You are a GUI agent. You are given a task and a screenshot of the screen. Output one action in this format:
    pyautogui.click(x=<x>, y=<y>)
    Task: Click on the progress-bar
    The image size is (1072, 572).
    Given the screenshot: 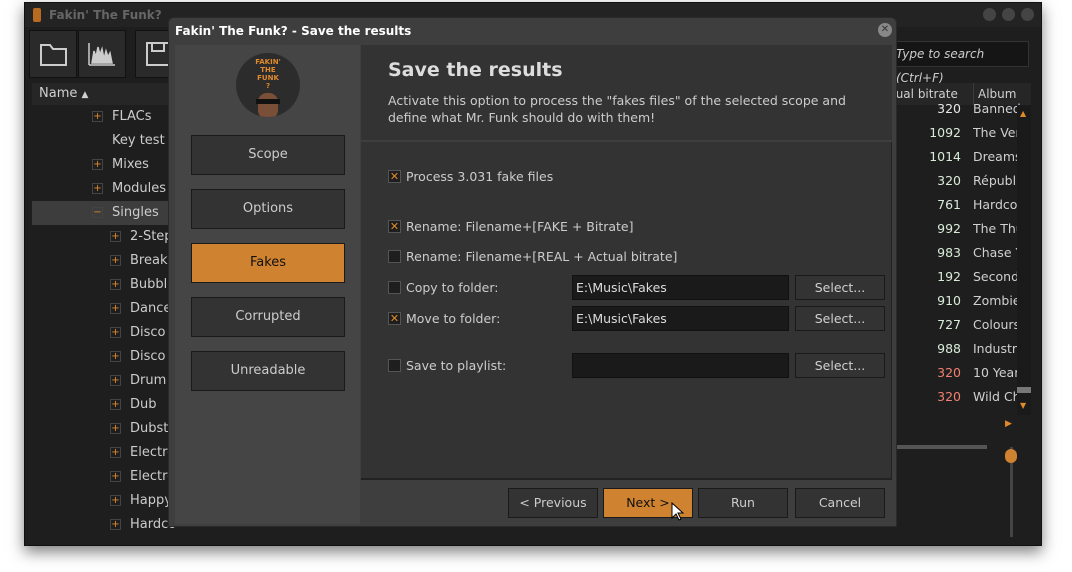 What is the action you would take?
    pyautogui.click(x=942, y=447)
    